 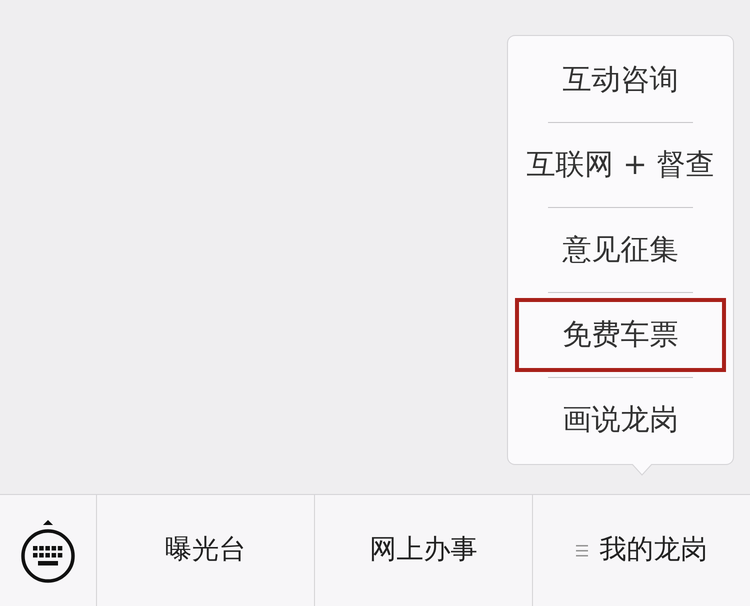 I want to click on menu-item: 意见征集, so click(x=620, y=250).